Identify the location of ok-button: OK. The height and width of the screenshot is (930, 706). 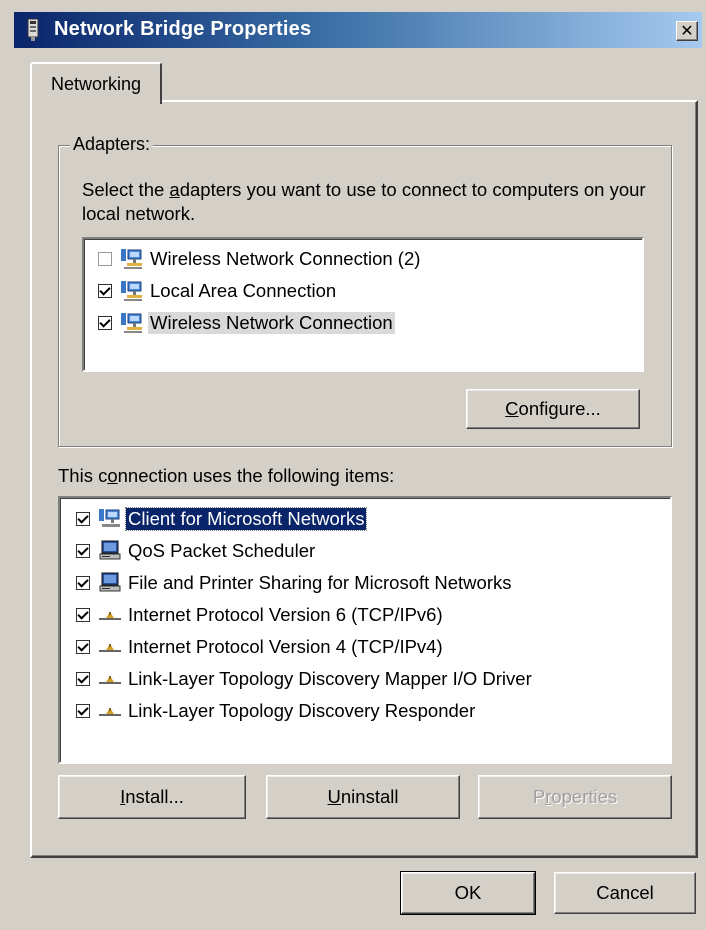
(468, 893).